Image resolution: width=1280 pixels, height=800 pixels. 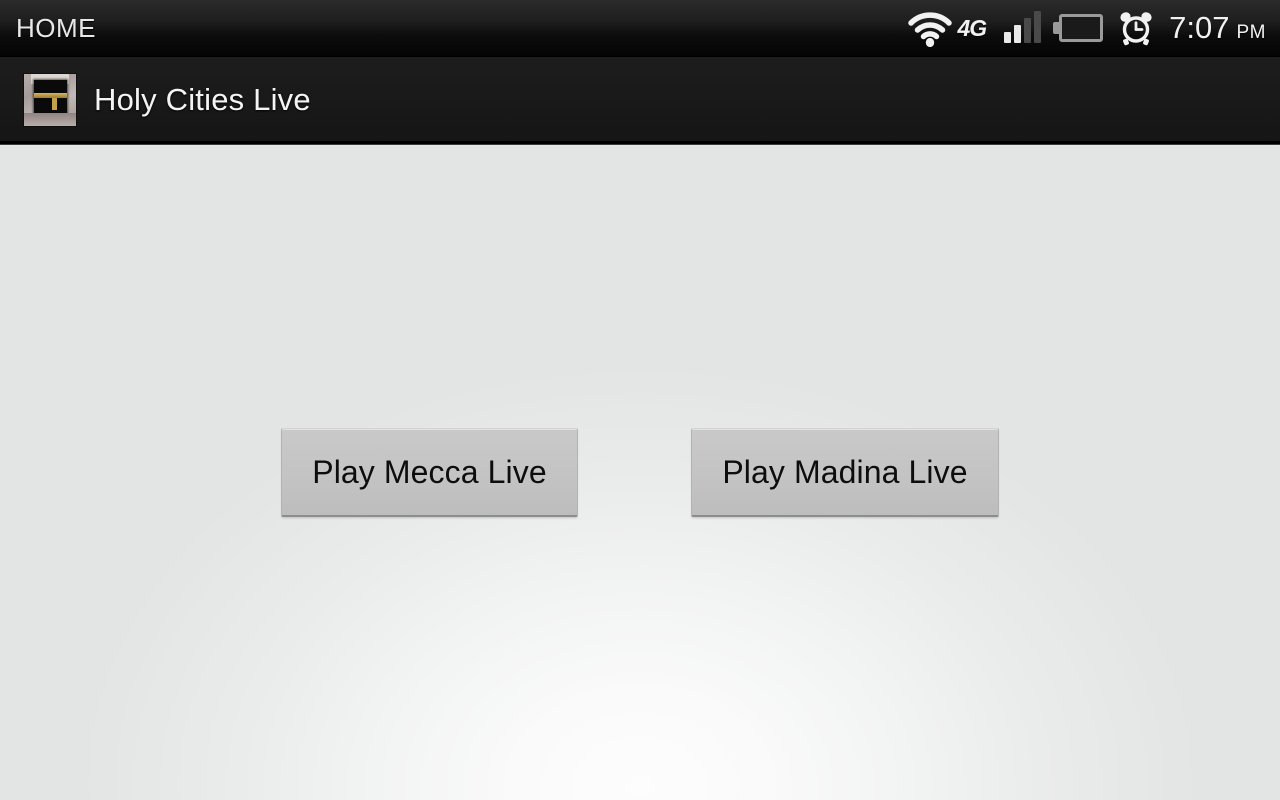 I want to click on app-title: Holy Cities Live, so click(x=202, y=99).